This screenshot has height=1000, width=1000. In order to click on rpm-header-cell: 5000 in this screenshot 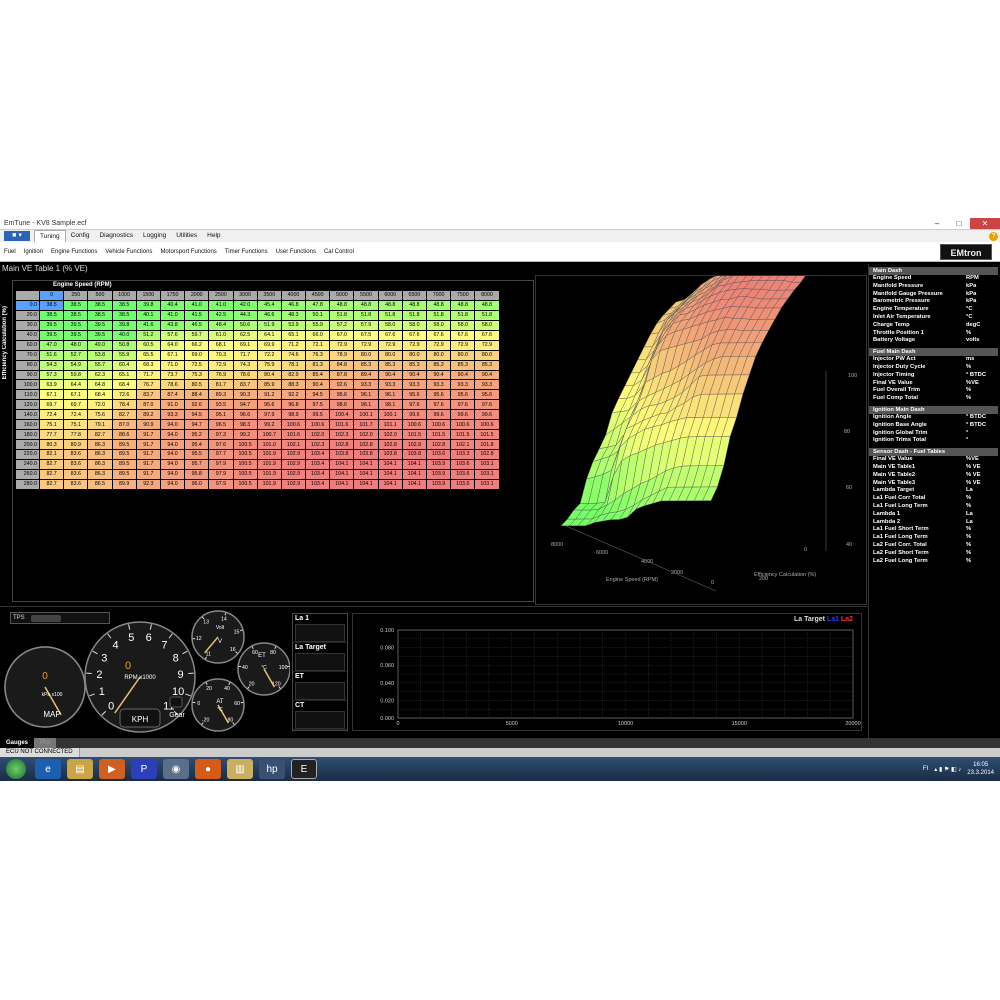, I will do `click(342, 295)`.